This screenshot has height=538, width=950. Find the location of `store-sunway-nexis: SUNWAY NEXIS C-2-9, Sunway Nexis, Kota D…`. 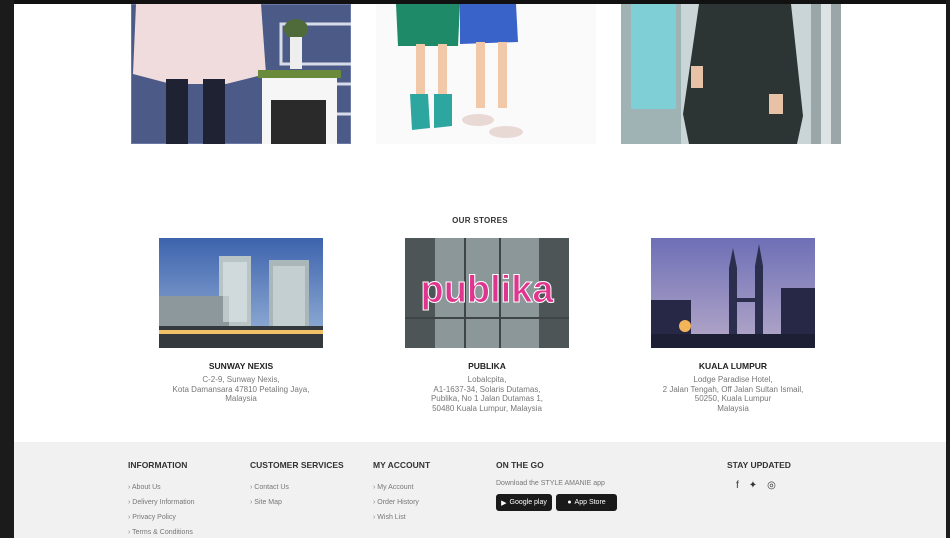

store-sunway-nexis: SUNWAY NEXIS C-2-9, Sunway Nexis, Kota D… is located at coordinates (241, 321).